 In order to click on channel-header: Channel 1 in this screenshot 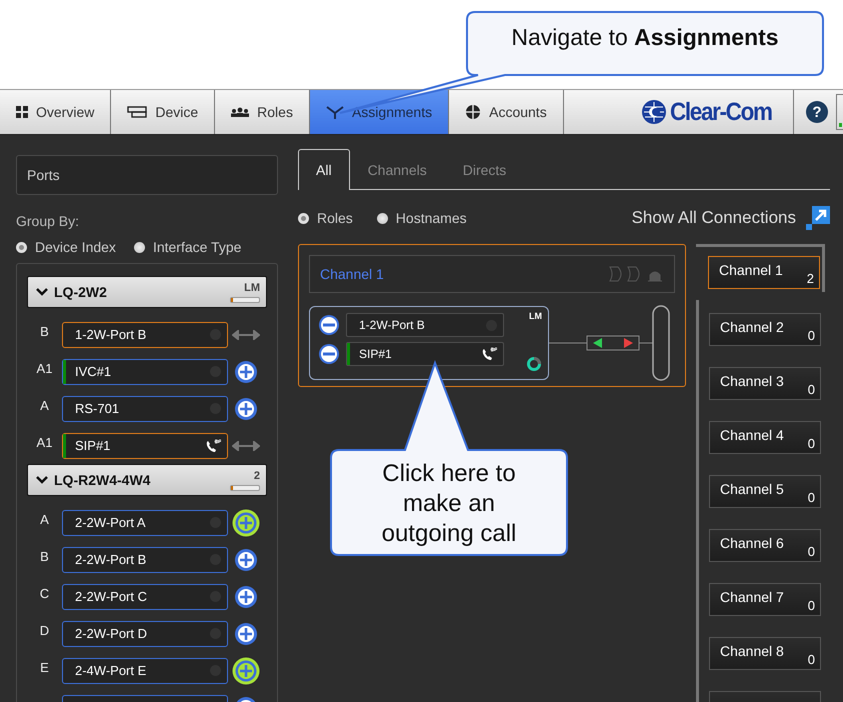, I will do `click(492, 274)`.